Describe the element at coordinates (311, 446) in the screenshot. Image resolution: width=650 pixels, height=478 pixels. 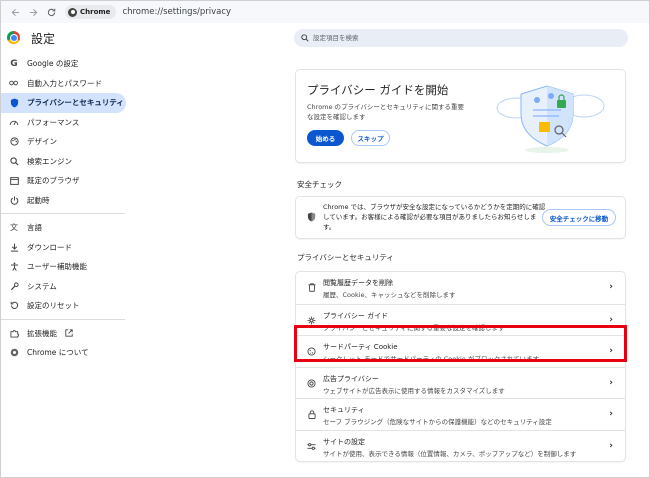
I see `sliders-icon` at that location.